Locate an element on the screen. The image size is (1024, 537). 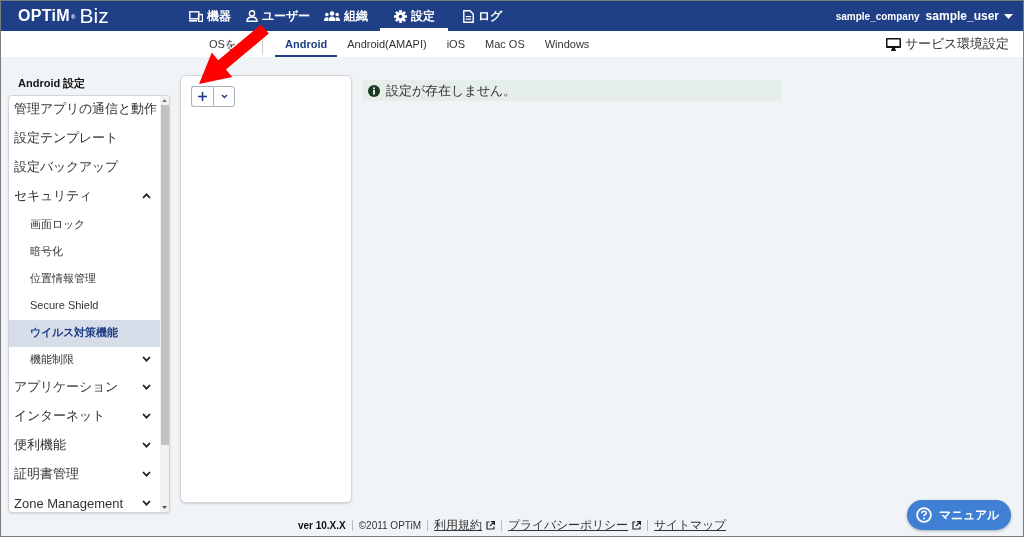
plus-icon is located at coordinates (202, 96).